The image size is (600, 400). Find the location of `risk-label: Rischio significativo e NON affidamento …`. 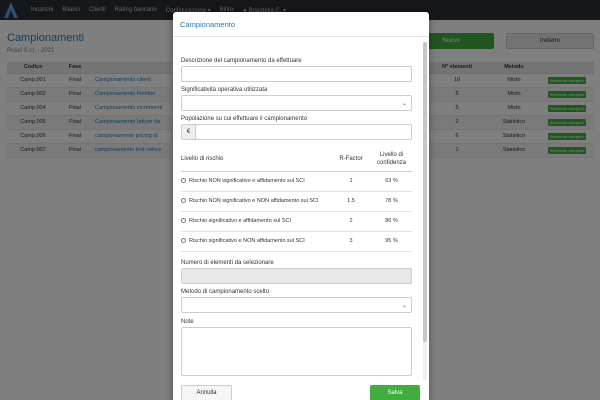

risk-label: Rischio significativo e NON affidamento … is located at coordinates (247, 241).